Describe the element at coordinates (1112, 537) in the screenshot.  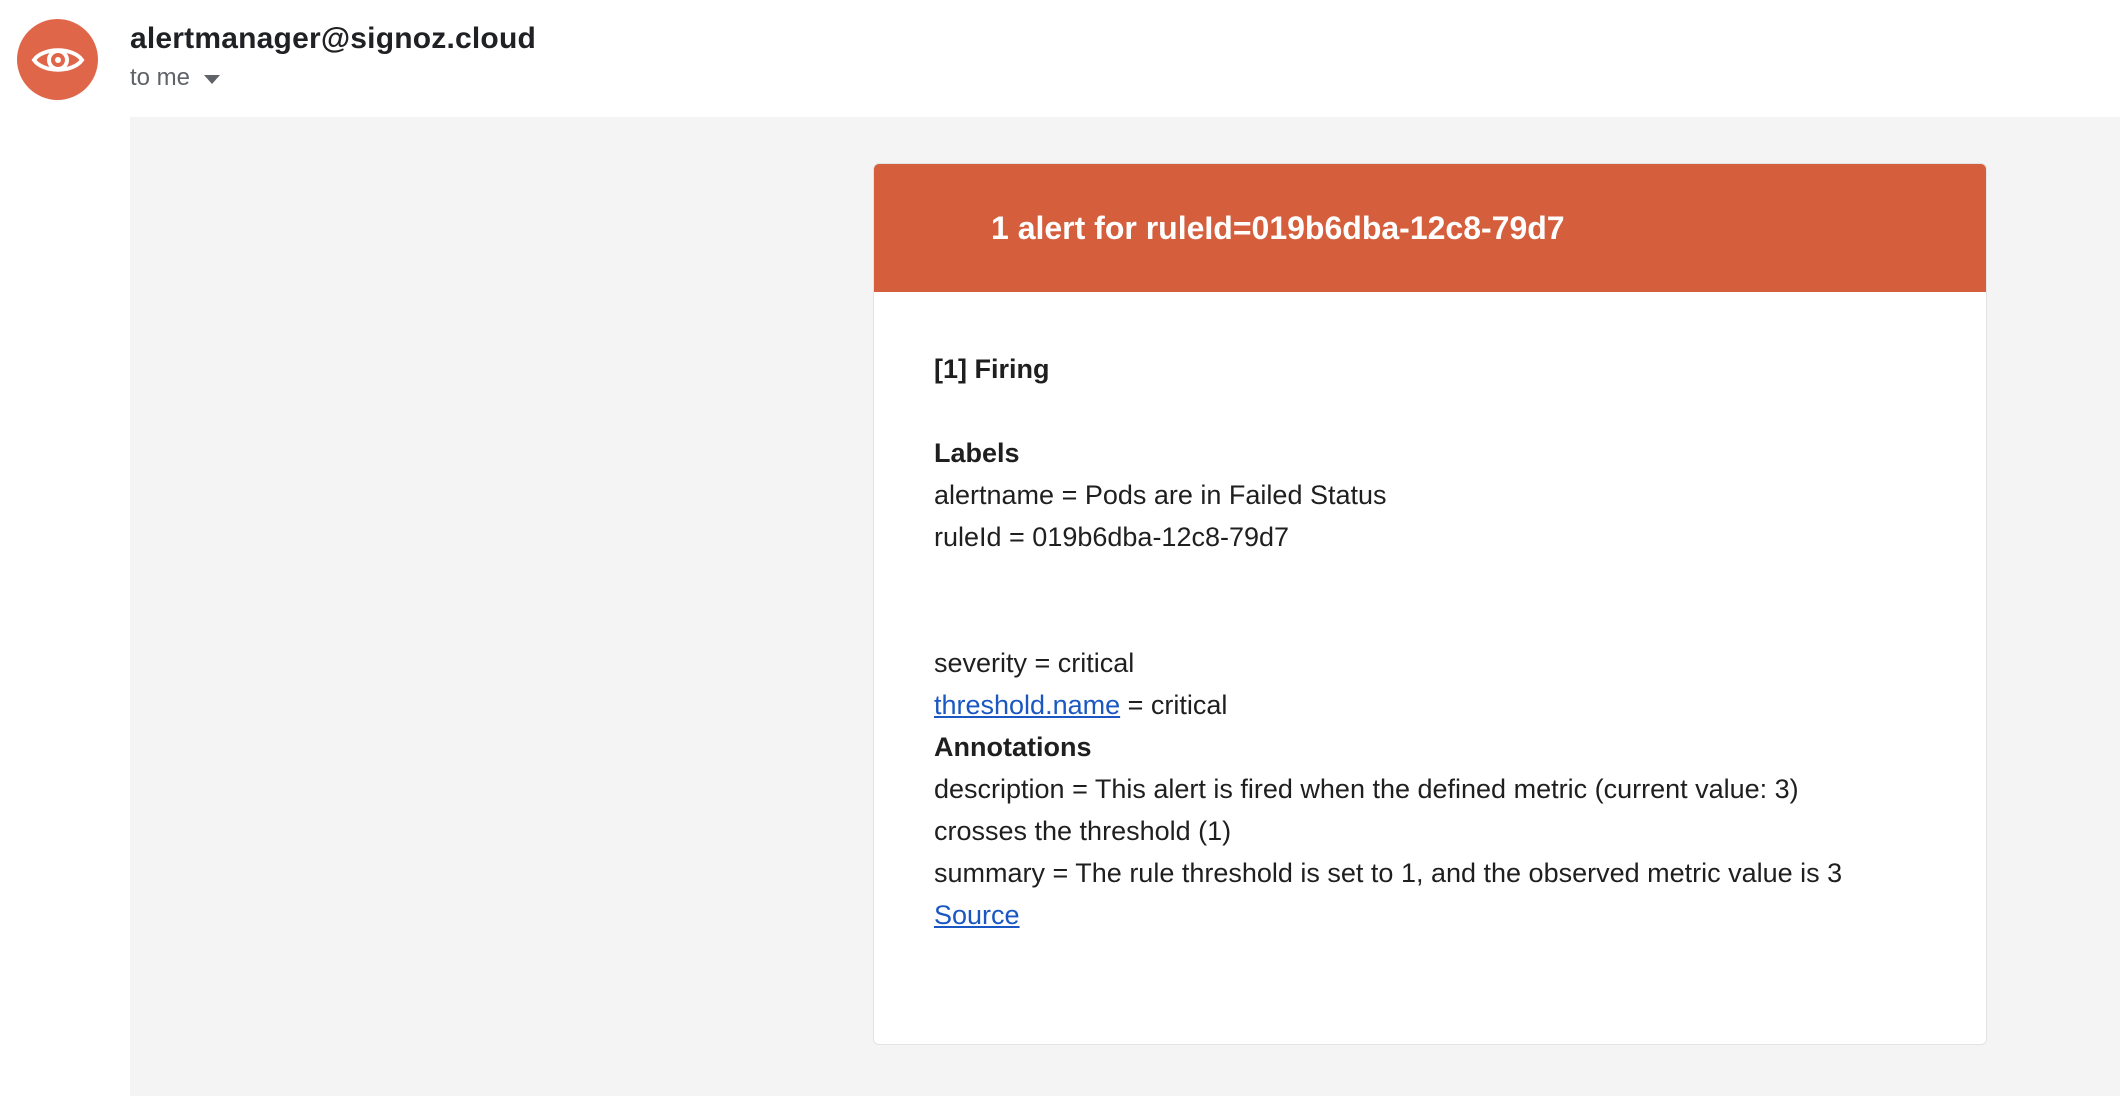
I see `label-ruleid: ruleId = 019b6dba-12c8-79d7` at that location.